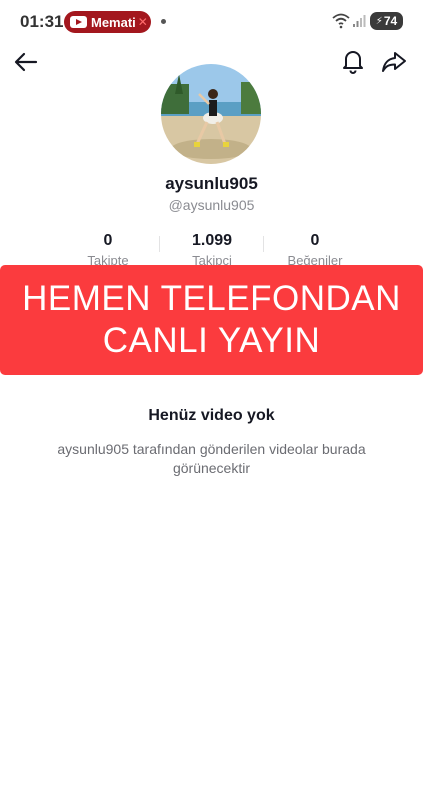 The image size is (423, 800). I want to click on avatar, so click(211, 114).